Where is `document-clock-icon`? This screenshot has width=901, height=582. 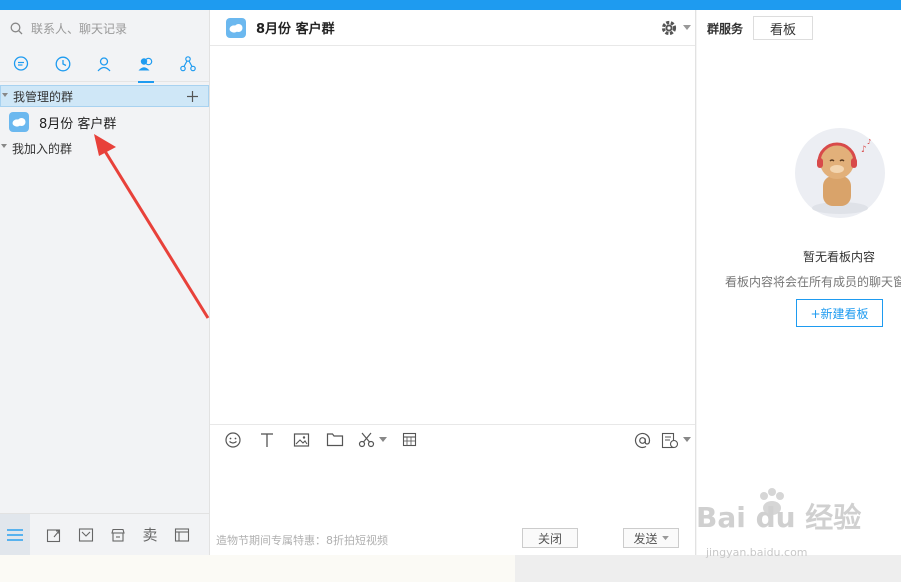
document-clock-icon is located at coordinates (670, 440).